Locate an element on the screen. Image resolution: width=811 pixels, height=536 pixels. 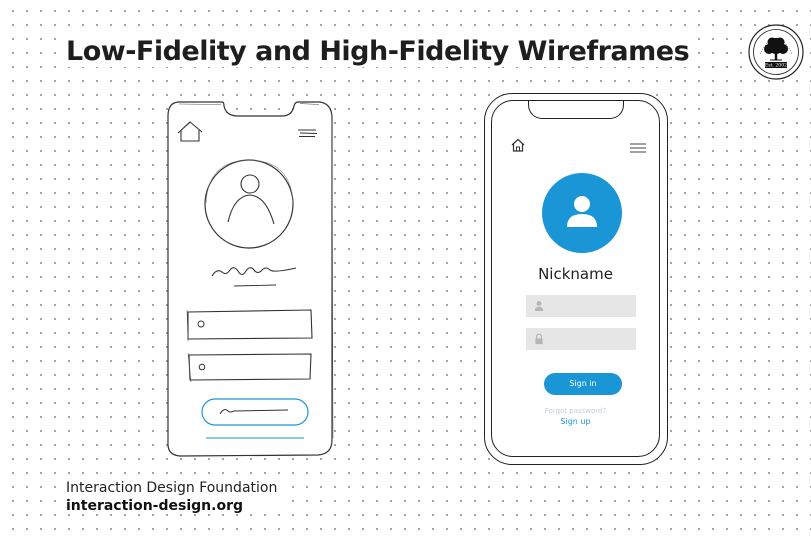
password-field is located at coordinates (581, 339).